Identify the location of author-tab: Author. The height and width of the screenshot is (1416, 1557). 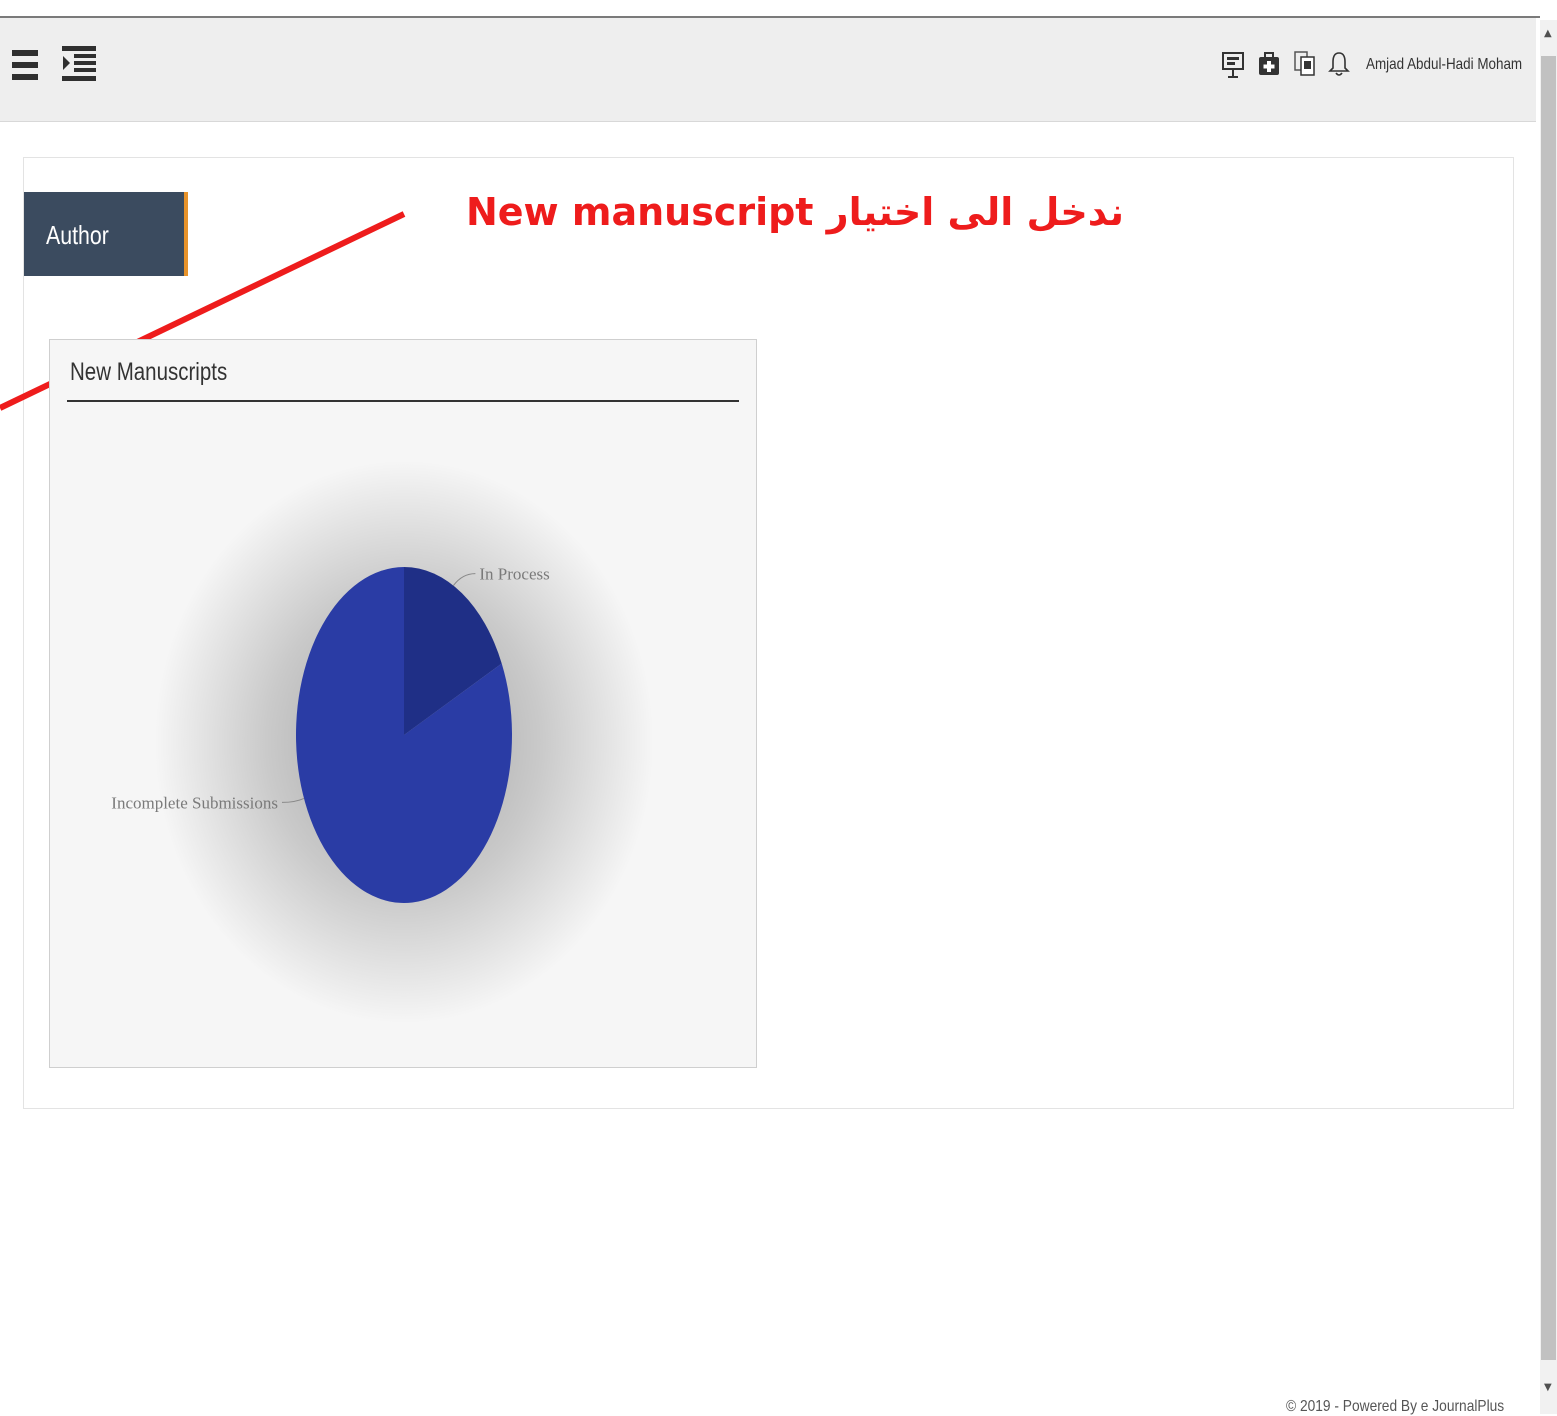
(106, 234).